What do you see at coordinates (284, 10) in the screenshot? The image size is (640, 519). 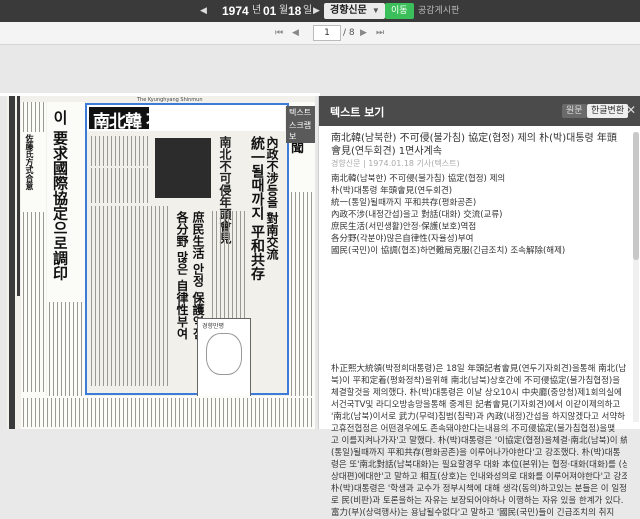 I see `month-unit: 월` at bounding box center [284, 10].